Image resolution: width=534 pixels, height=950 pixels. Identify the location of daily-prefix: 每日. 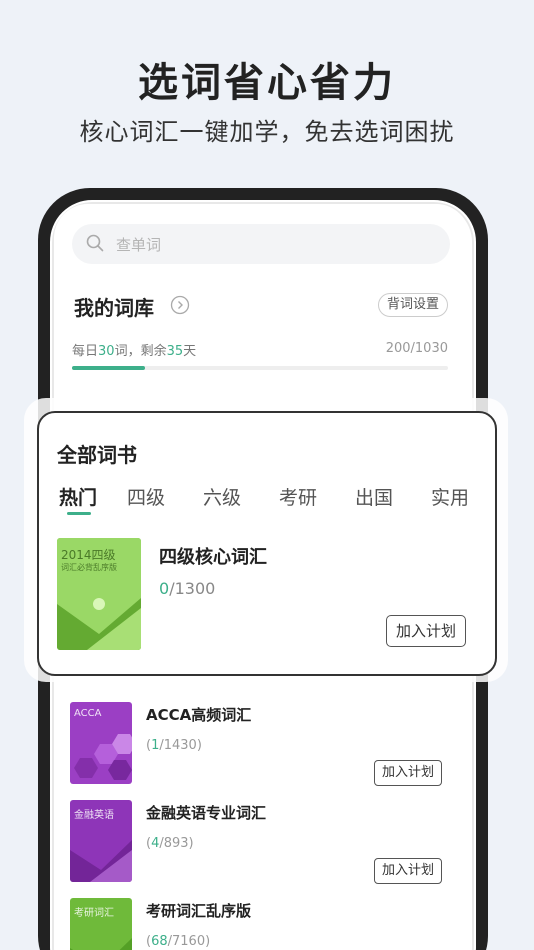
(85, 351).